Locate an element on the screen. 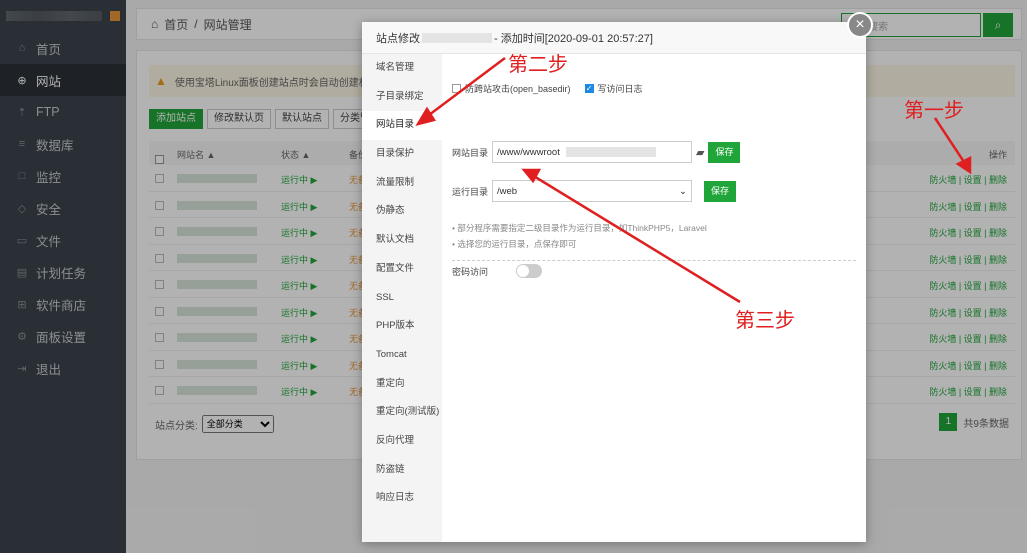 This screenshot has width=1027, height=553. annotation-step1: 第一步 is located at coordinates (934, 110).